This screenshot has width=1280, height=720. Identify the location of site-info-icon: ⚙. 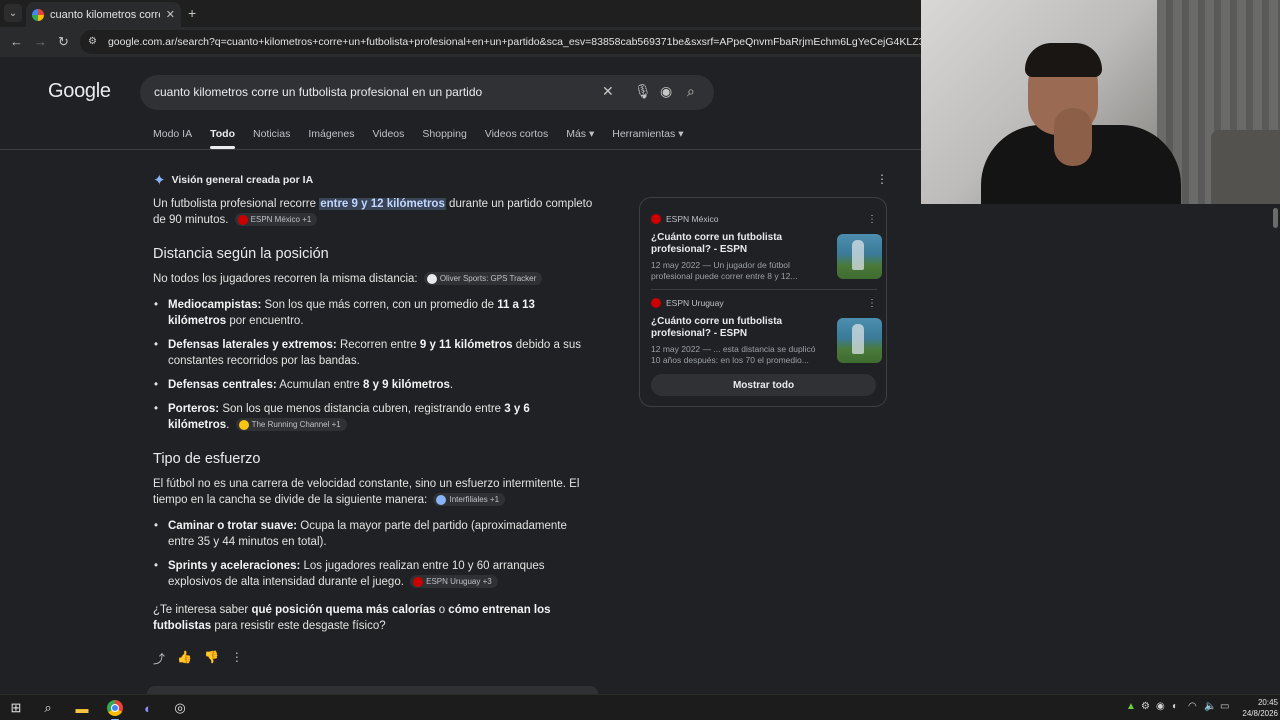
(94, 42).